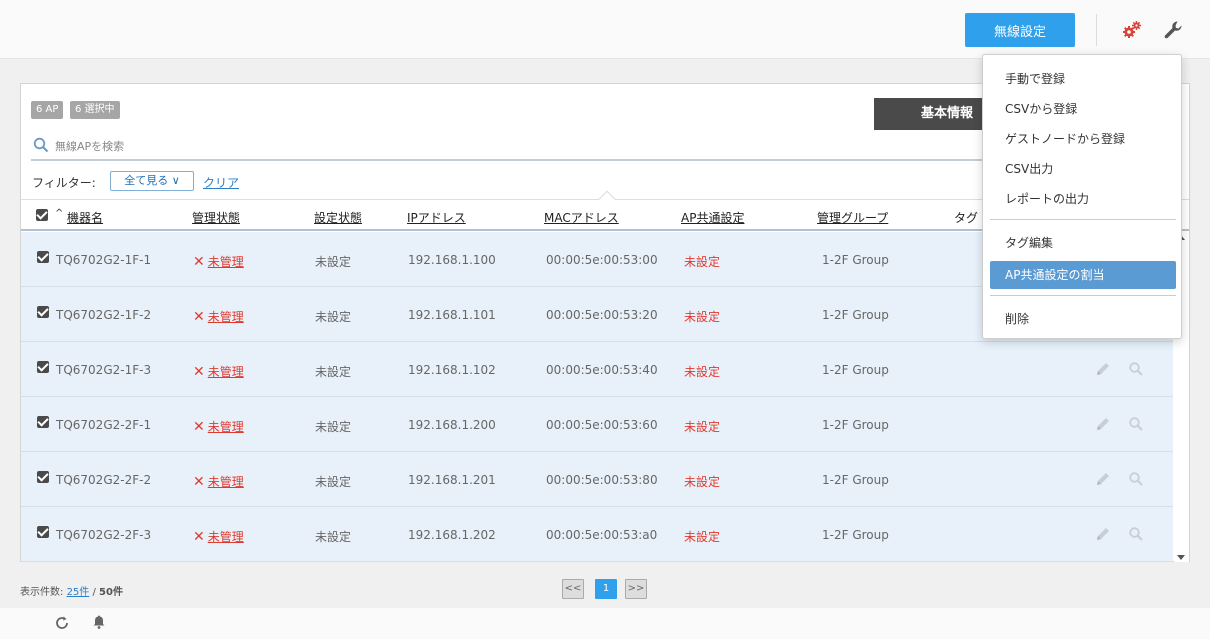 Image resolution: width=1210 pixels, height=639 pixels. What do you see at coordinates (1173, 30) in the screenshot?
I see `wrench-icon` at bounding box center [1173, 30].